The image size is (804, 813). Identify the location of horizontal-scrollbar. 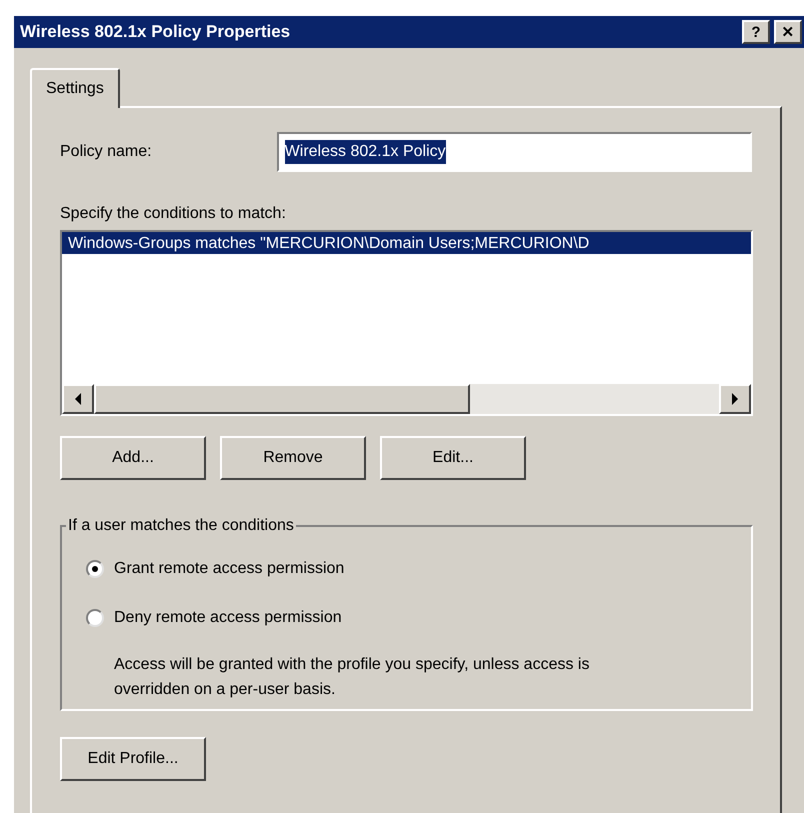
(406, 399).